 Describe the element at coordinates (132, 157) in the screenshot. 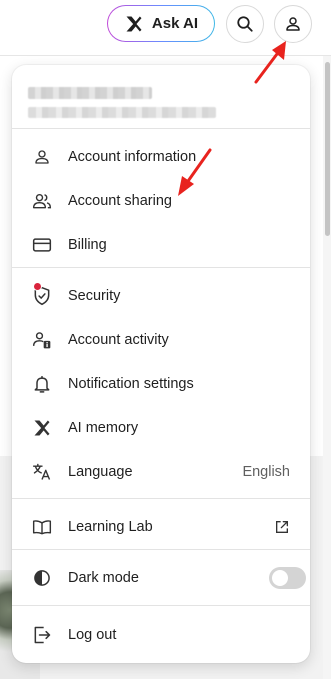

I see `menu-item-label: Account information` at that location.